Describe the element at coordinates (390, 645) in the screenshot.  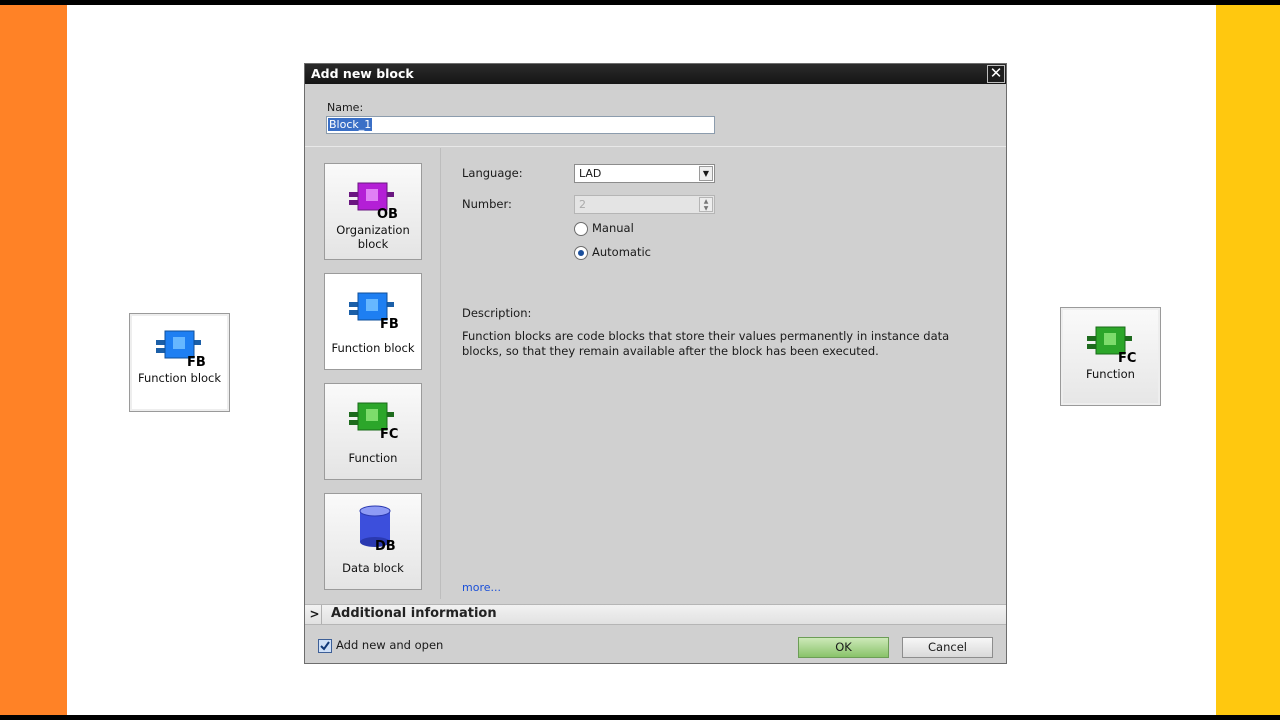
I see `add-new-and-open-label: Add new and open` at that location.